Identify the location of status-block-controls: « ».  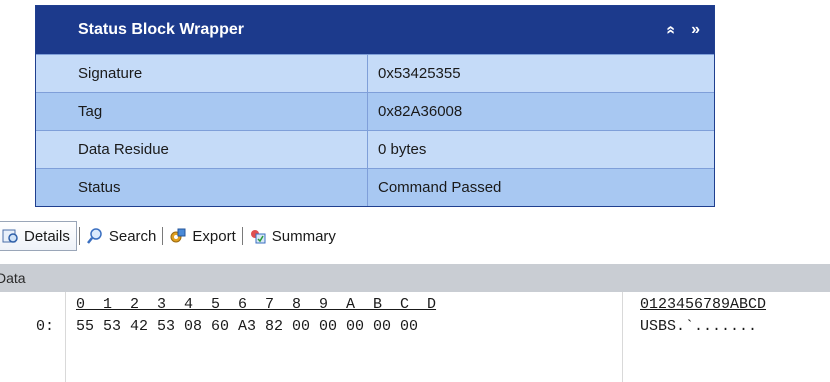
(681, 30).